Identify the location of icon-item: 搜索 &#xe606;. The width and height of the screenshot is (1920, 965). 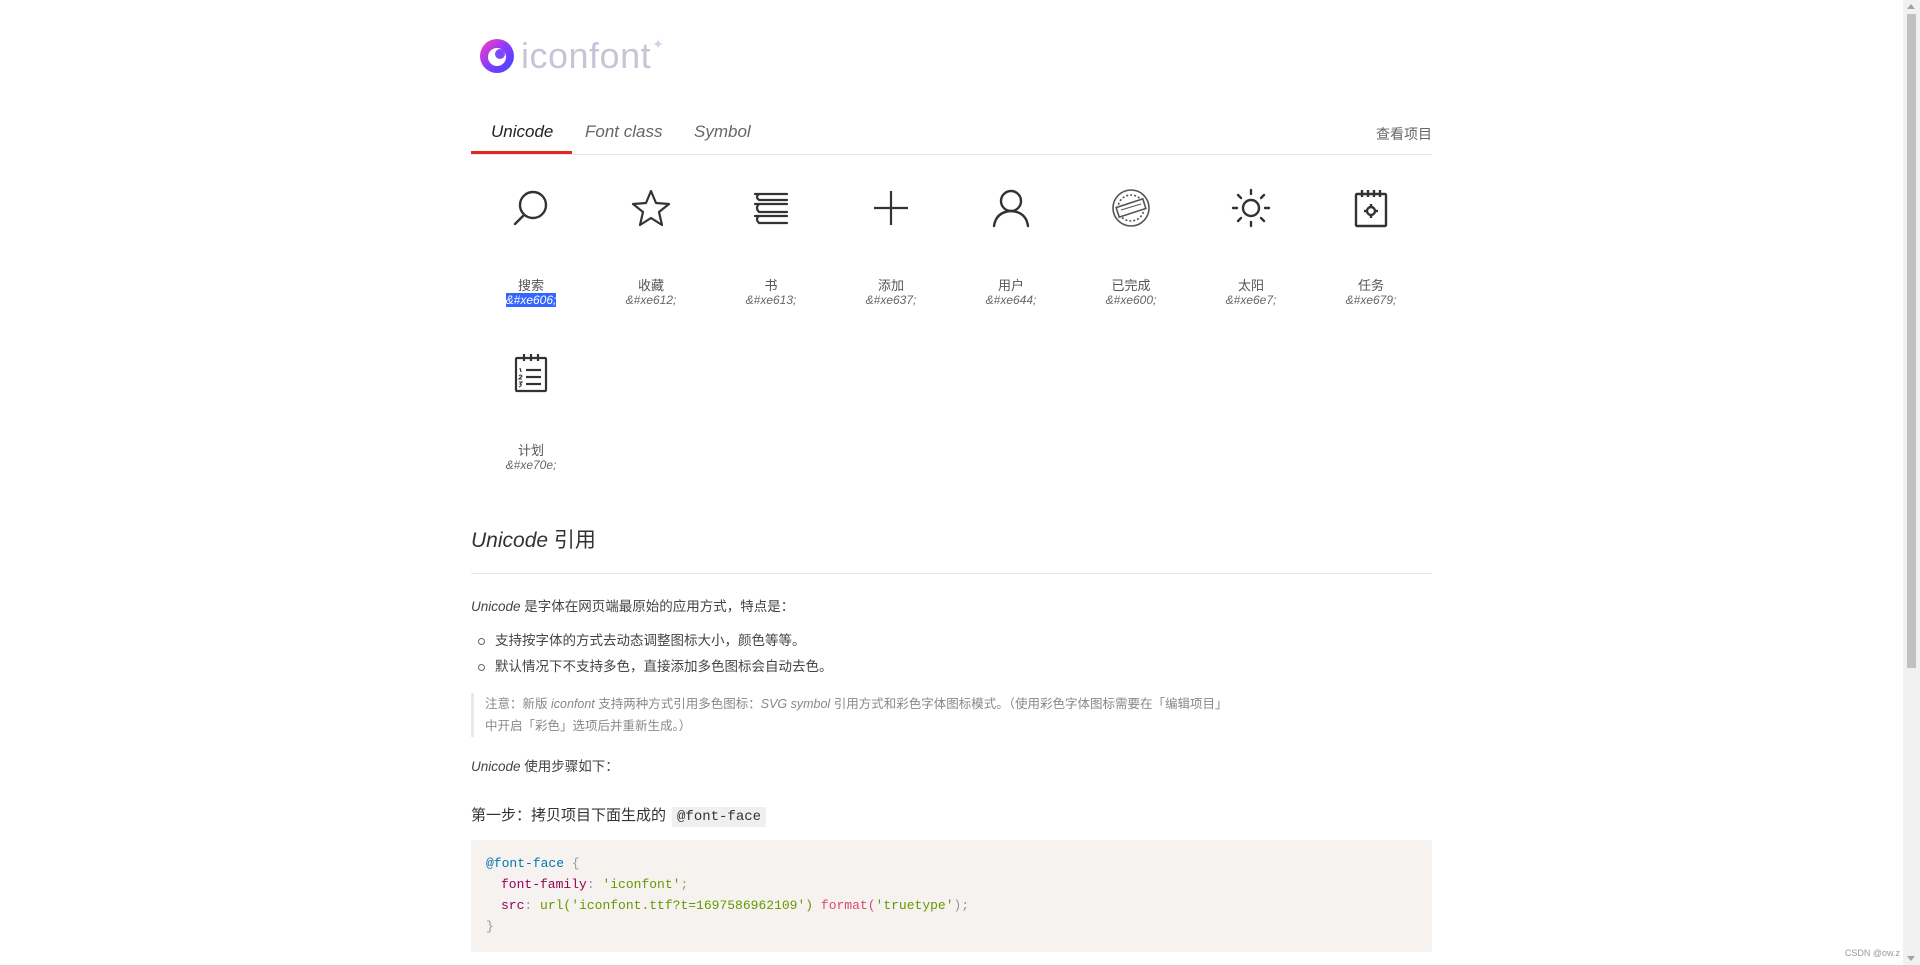
(531, 244).